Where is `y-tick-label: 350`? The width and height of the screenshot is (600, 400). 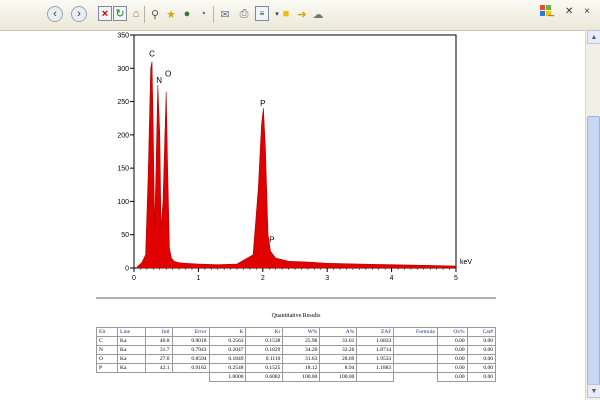 y-tick-label: 350 is located at coordinates (123, 36).